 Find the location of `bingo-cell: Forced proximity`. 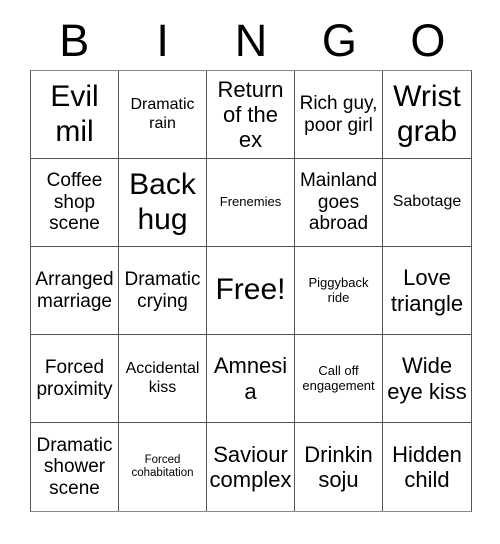

bingo-cell: Forced proximity is located at coordinates (75, 379).